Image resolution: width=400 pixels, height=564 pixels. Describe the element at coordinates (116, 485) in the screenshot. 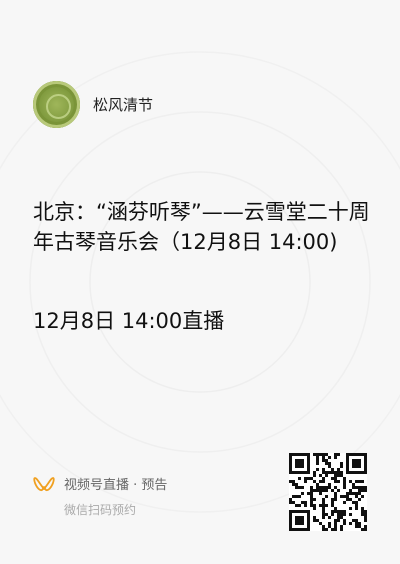

I see `live-preview-label: 视频号直播 · 预告` at that location.